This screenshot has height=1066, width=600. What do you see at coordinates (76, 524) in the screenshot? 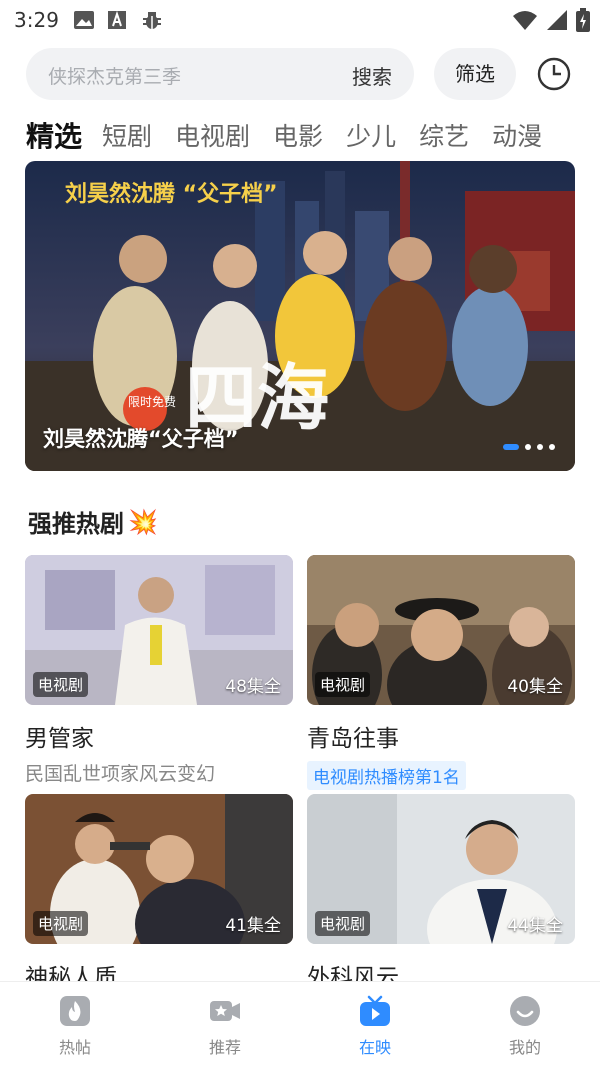
I see `section-title-text: 强推热剧` at bounding box center [76, 524].